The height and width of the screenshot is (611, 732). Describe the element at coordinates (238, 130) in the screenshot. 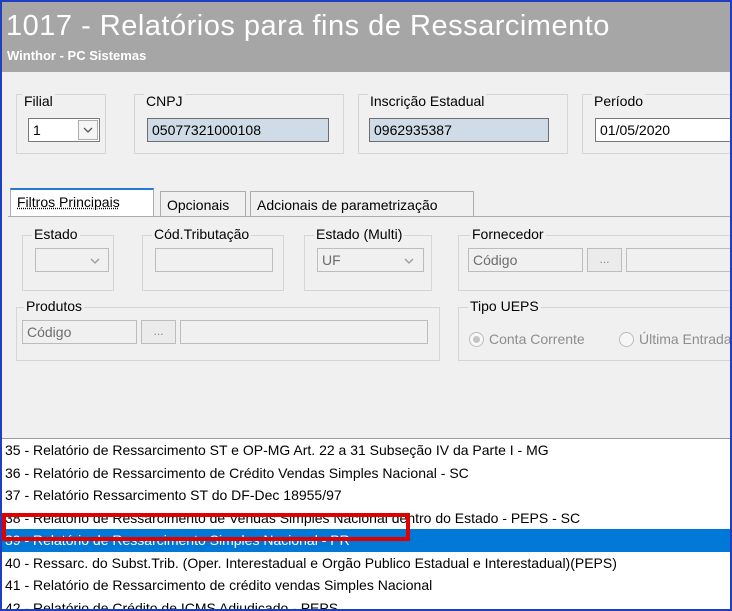

I see `cnpj-field: 05077321000108` at that location.